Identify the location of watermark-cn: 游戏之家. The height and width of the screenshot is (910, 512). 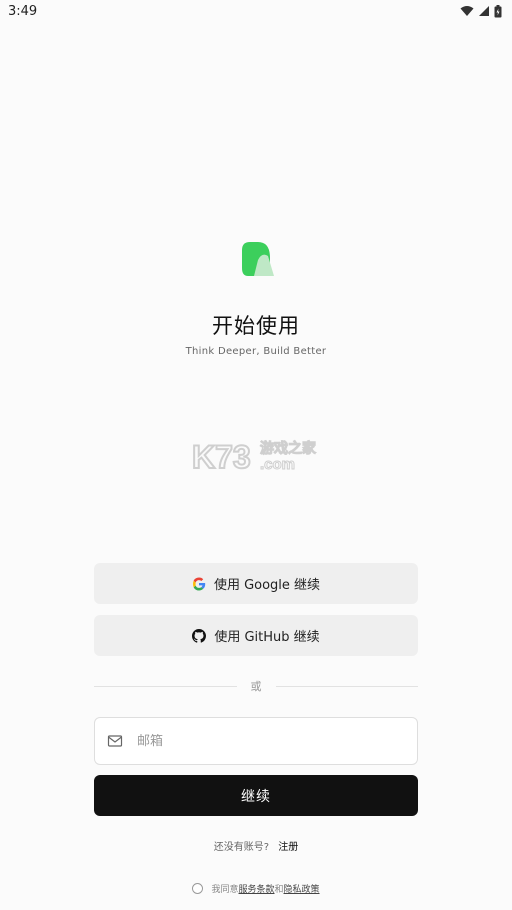
(288, 448).